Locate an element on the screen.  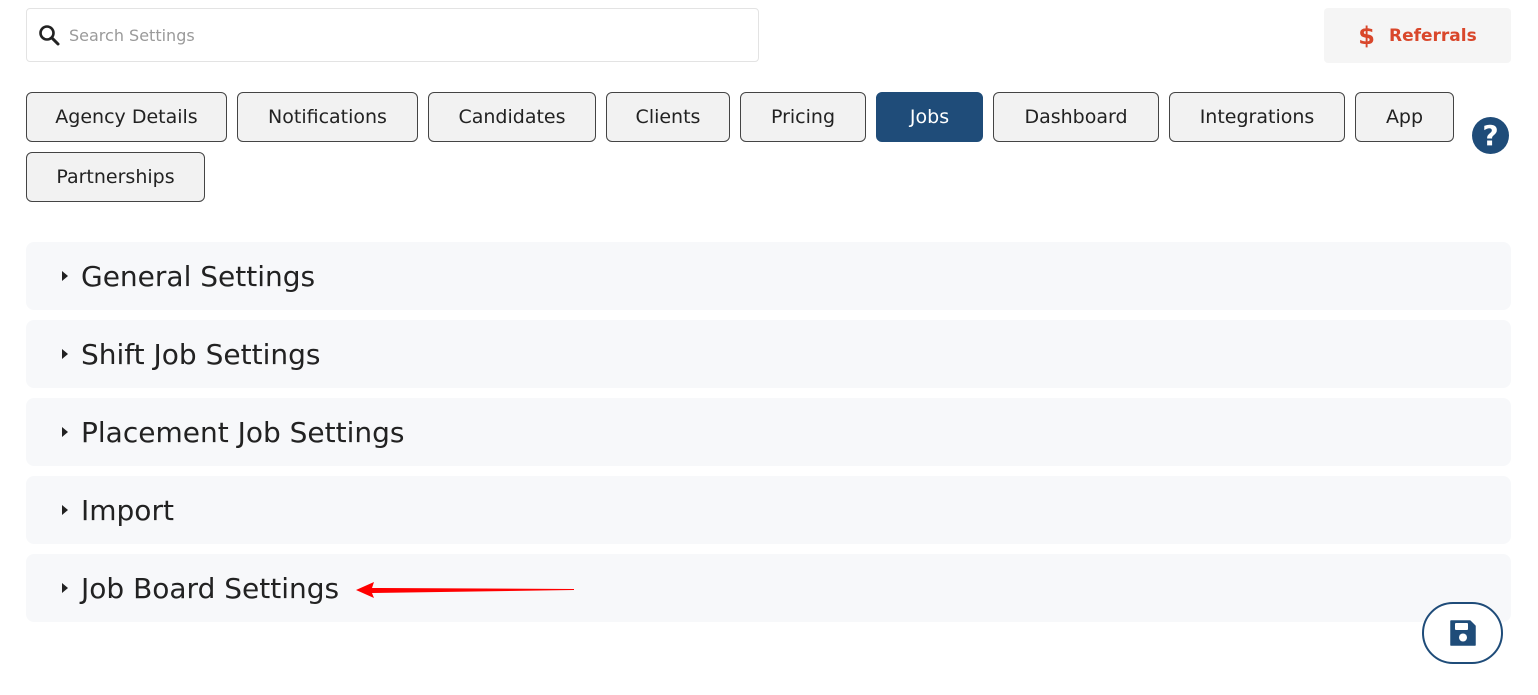
section-job-board-settings: Job Board Settings is located at coordinates (768, 588).